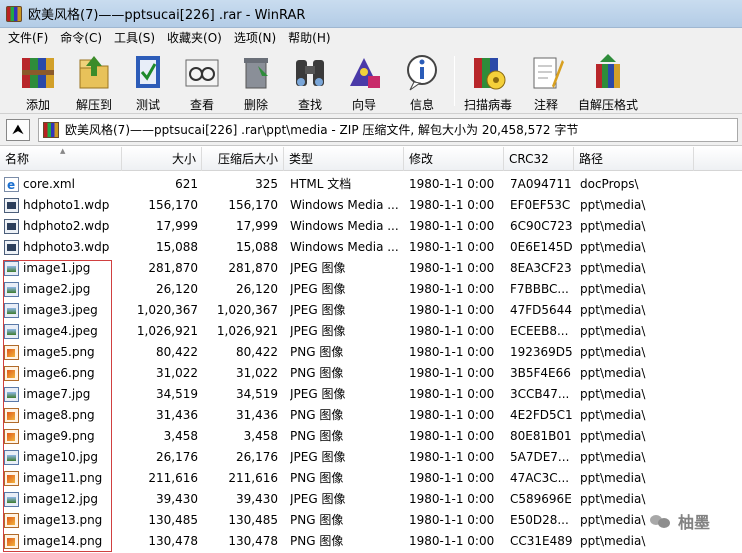 Image resolution: width=742 pixels, height=553 pixels. What do you see at coordinates (634, 159) in the screenshot?
I see `column-path: 路径` at bounding box center [634, 159].